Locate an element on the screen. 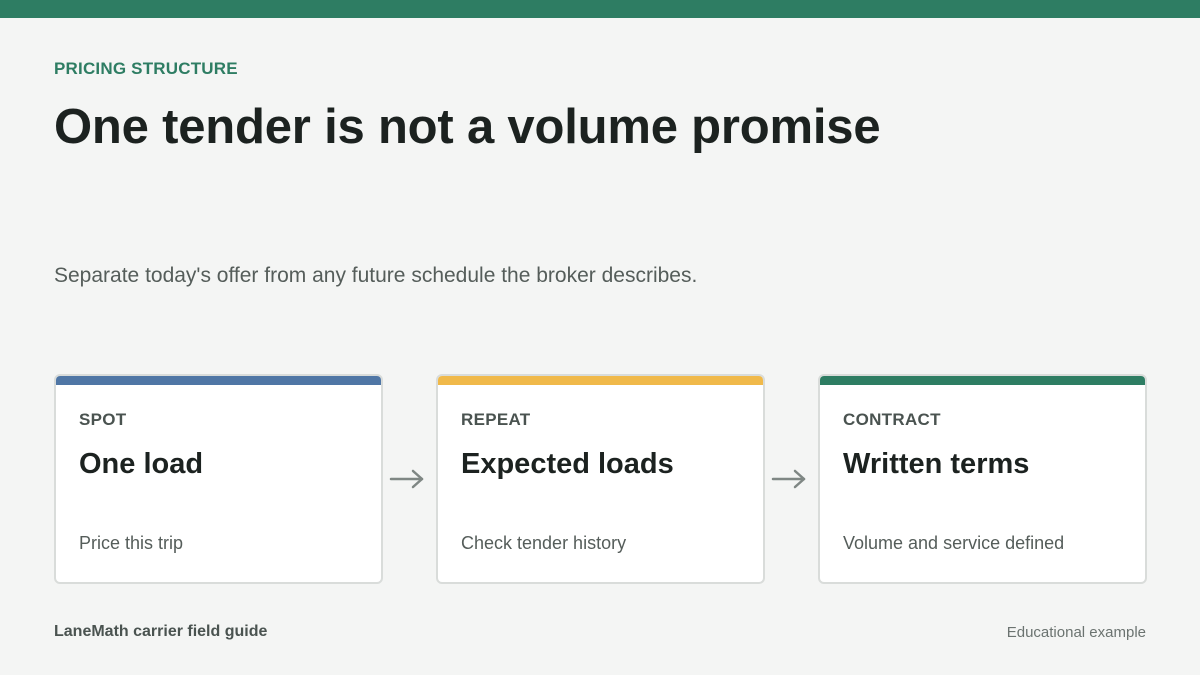  card-note: Check tender history is located at coordinates (544, 543).